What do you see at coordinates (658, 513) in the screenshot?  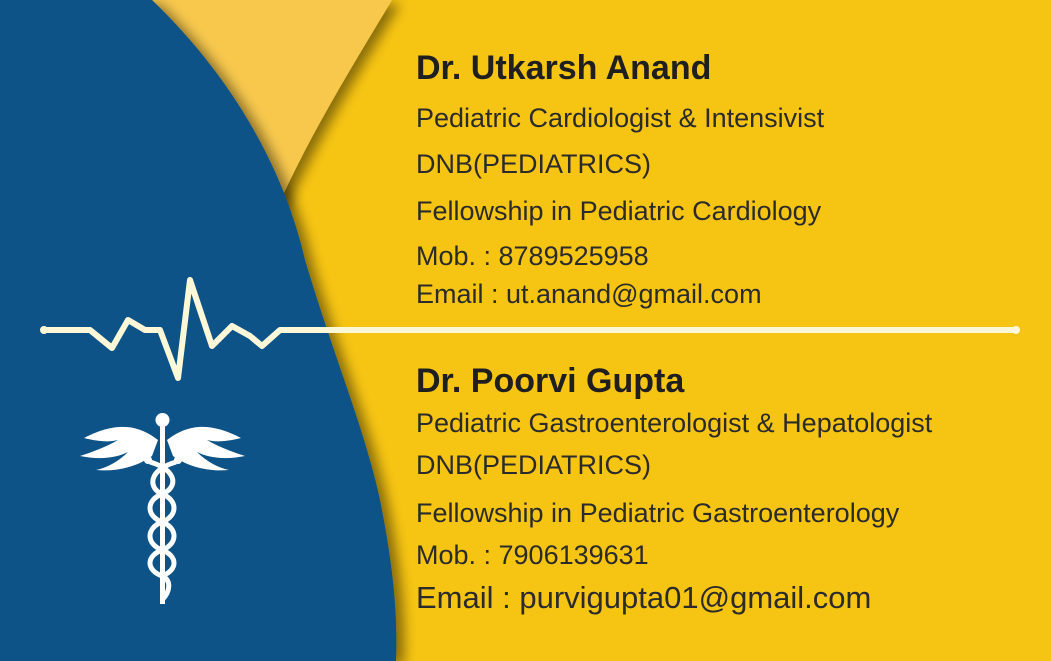 I see `doctor-2-fellowship: Fellowship in Pediatric Gastroenterology` at bounding box center [658, 513].